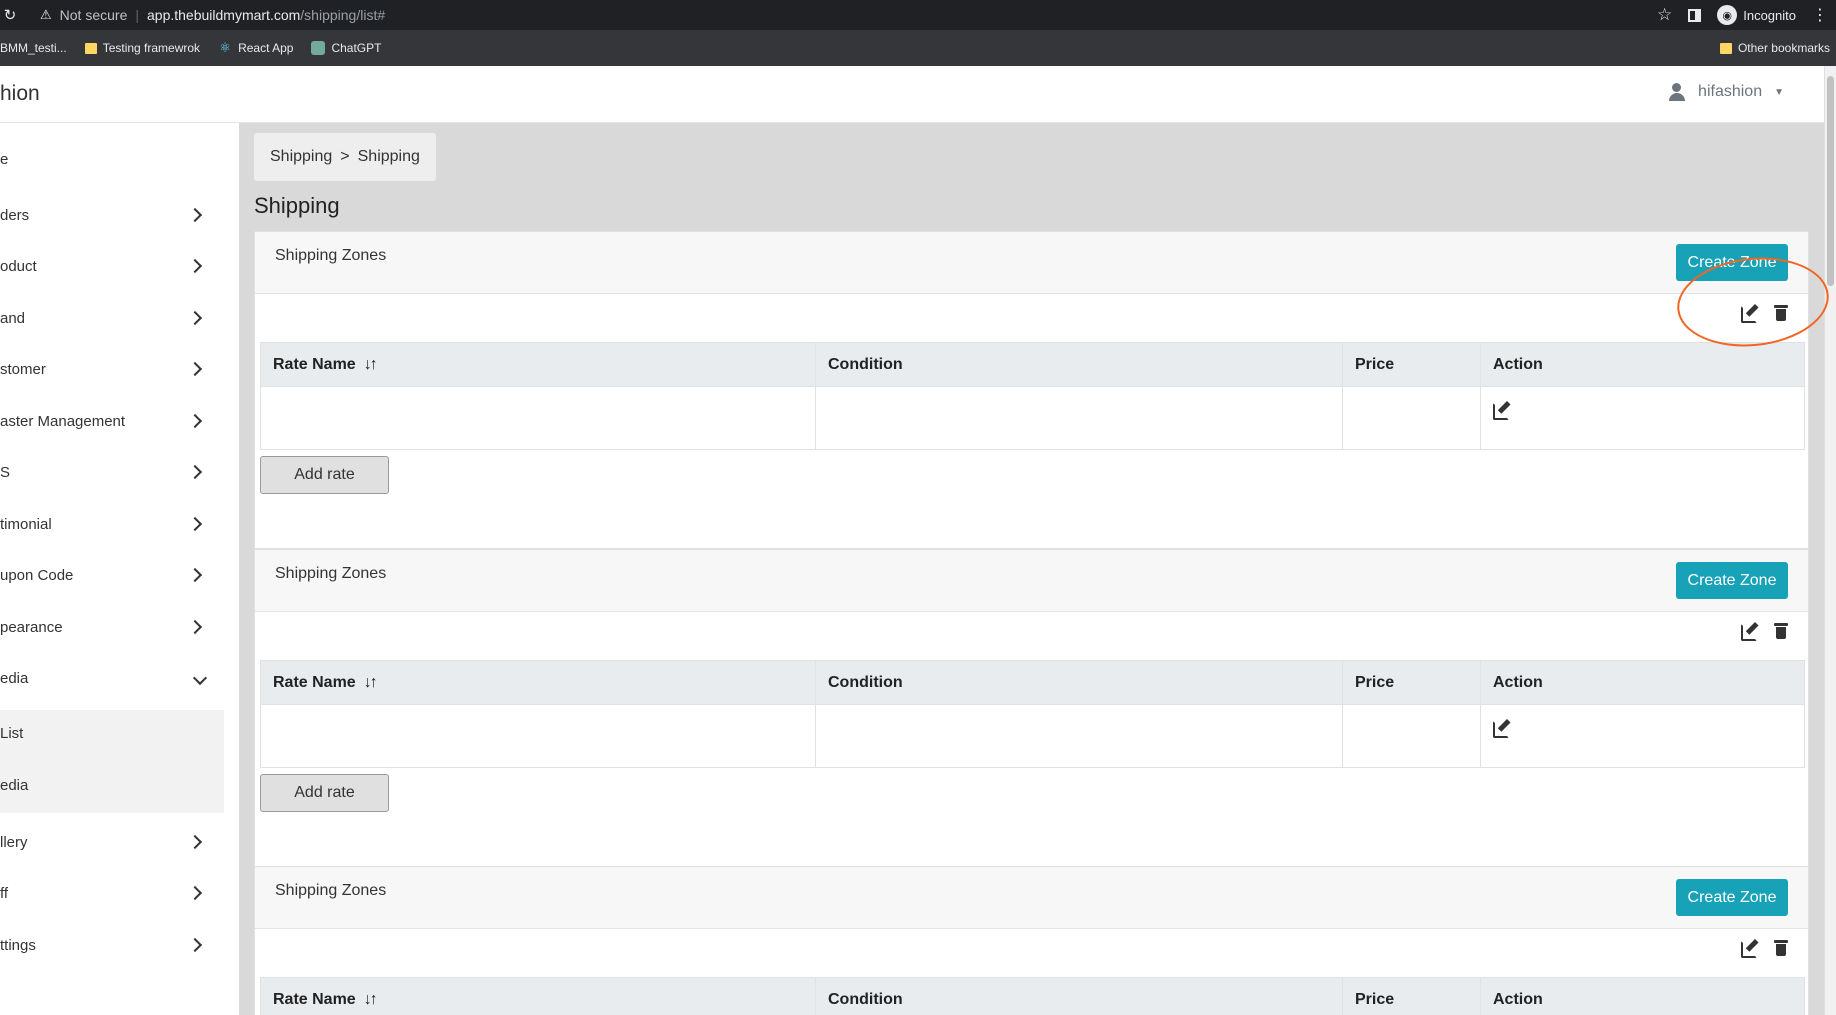 This screenshot has height=1015, width=1836. Describe the element at coordinates (14, 785) in the screenshot. I see `submenu-item-media: edia` at that location.